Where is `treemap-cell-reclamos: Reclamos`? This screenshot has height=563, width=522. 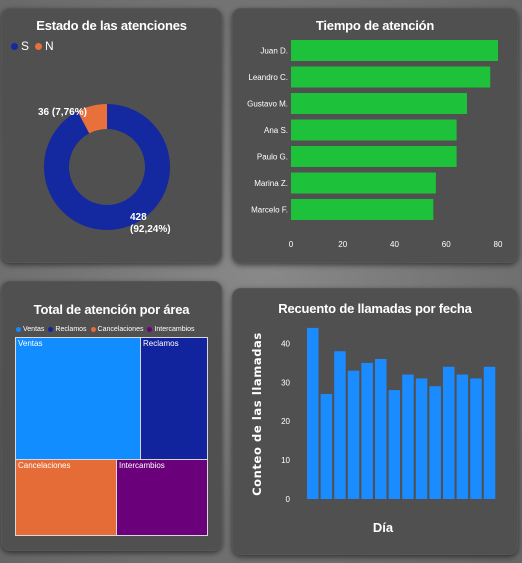
treemap-cell-reclamos: Reclamos is located at coordinates (174, 398).